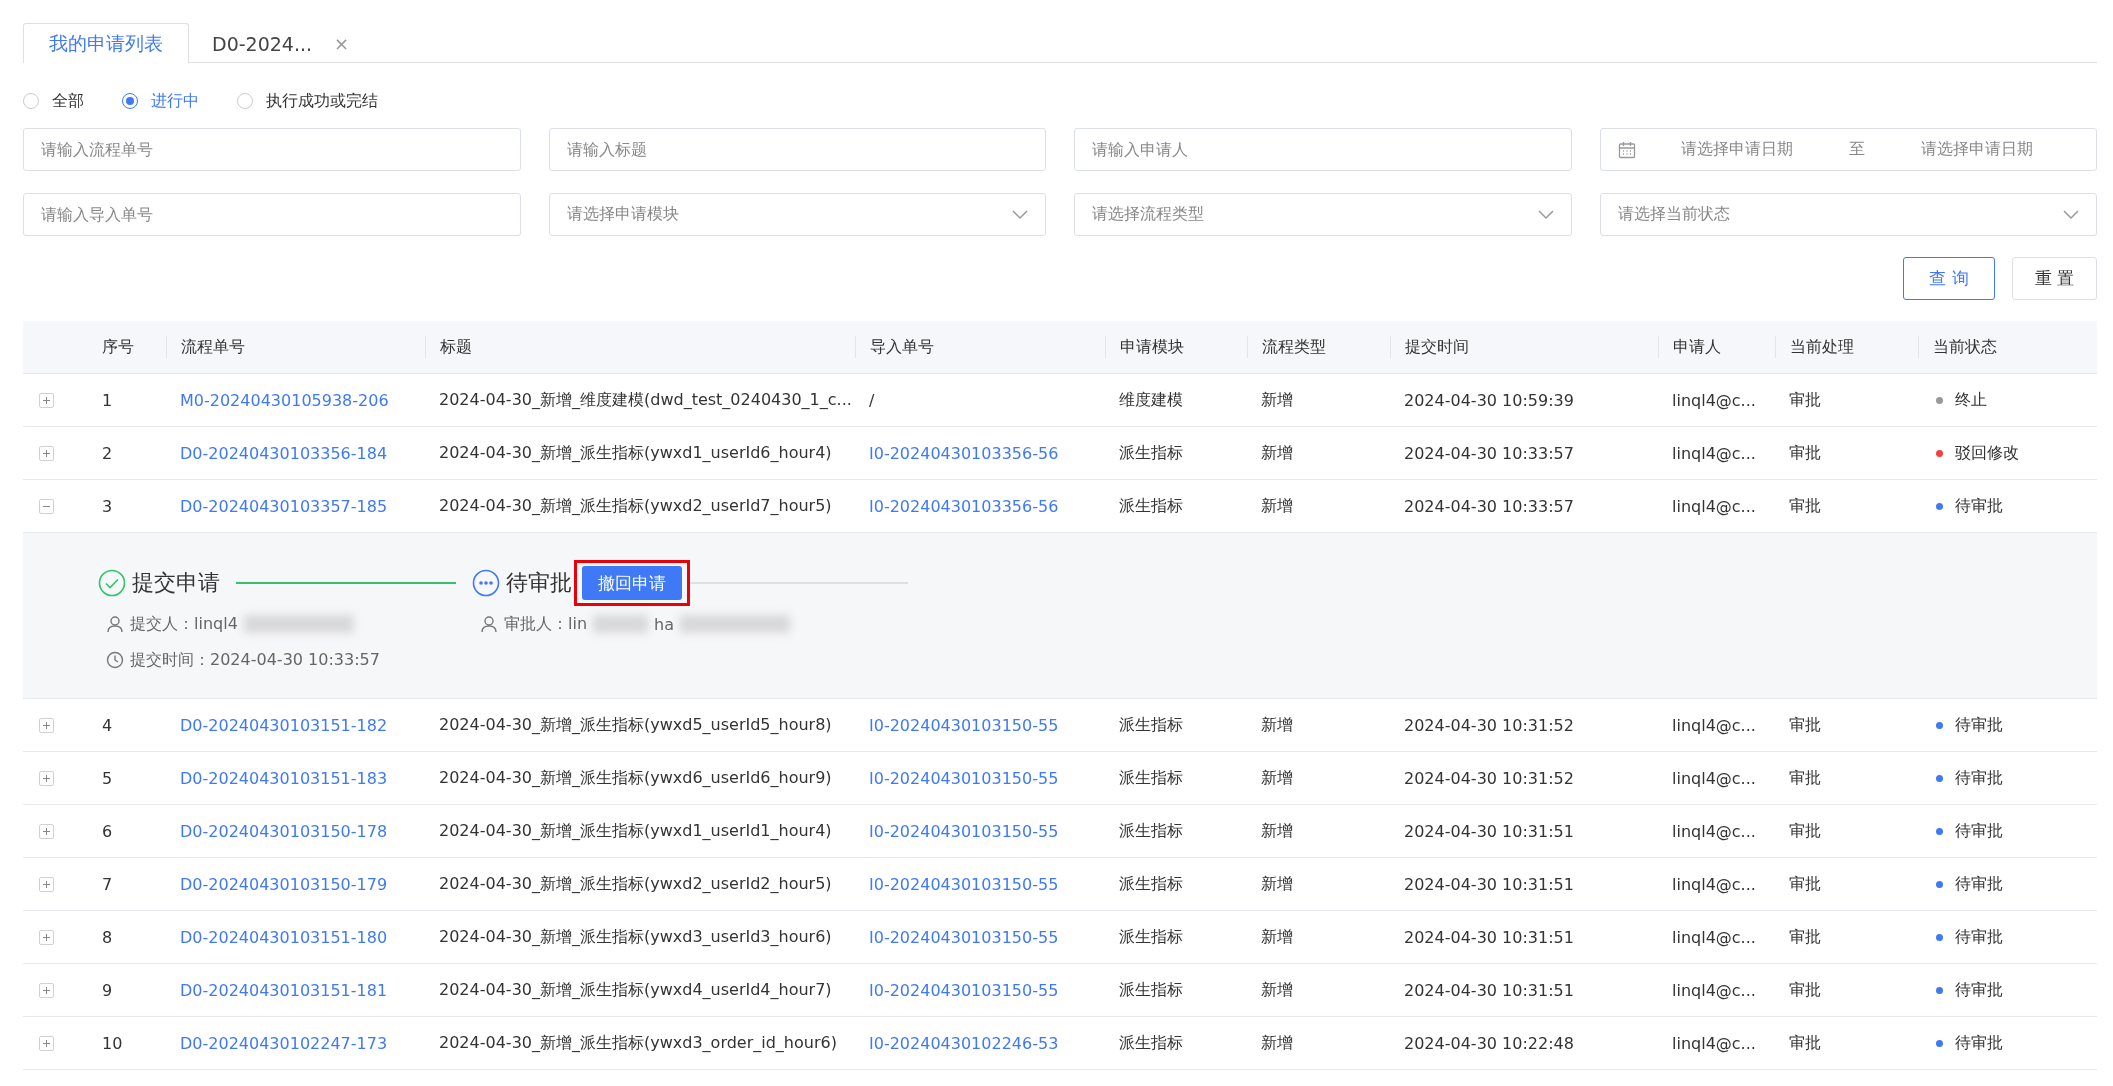  Describe the element at coordinates (546, 624) in the screenshot. I see `detail-text: 审批人：lin` at that location.